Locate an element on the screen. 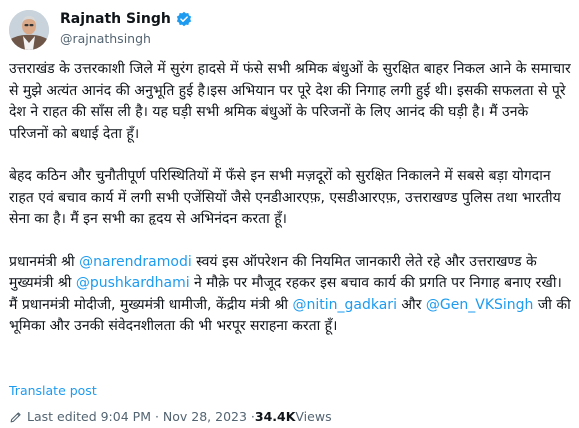 Image resolution: width=579 pixels, height=428 pixels. pencil-edit-icon is located at coordinates (15, 417).